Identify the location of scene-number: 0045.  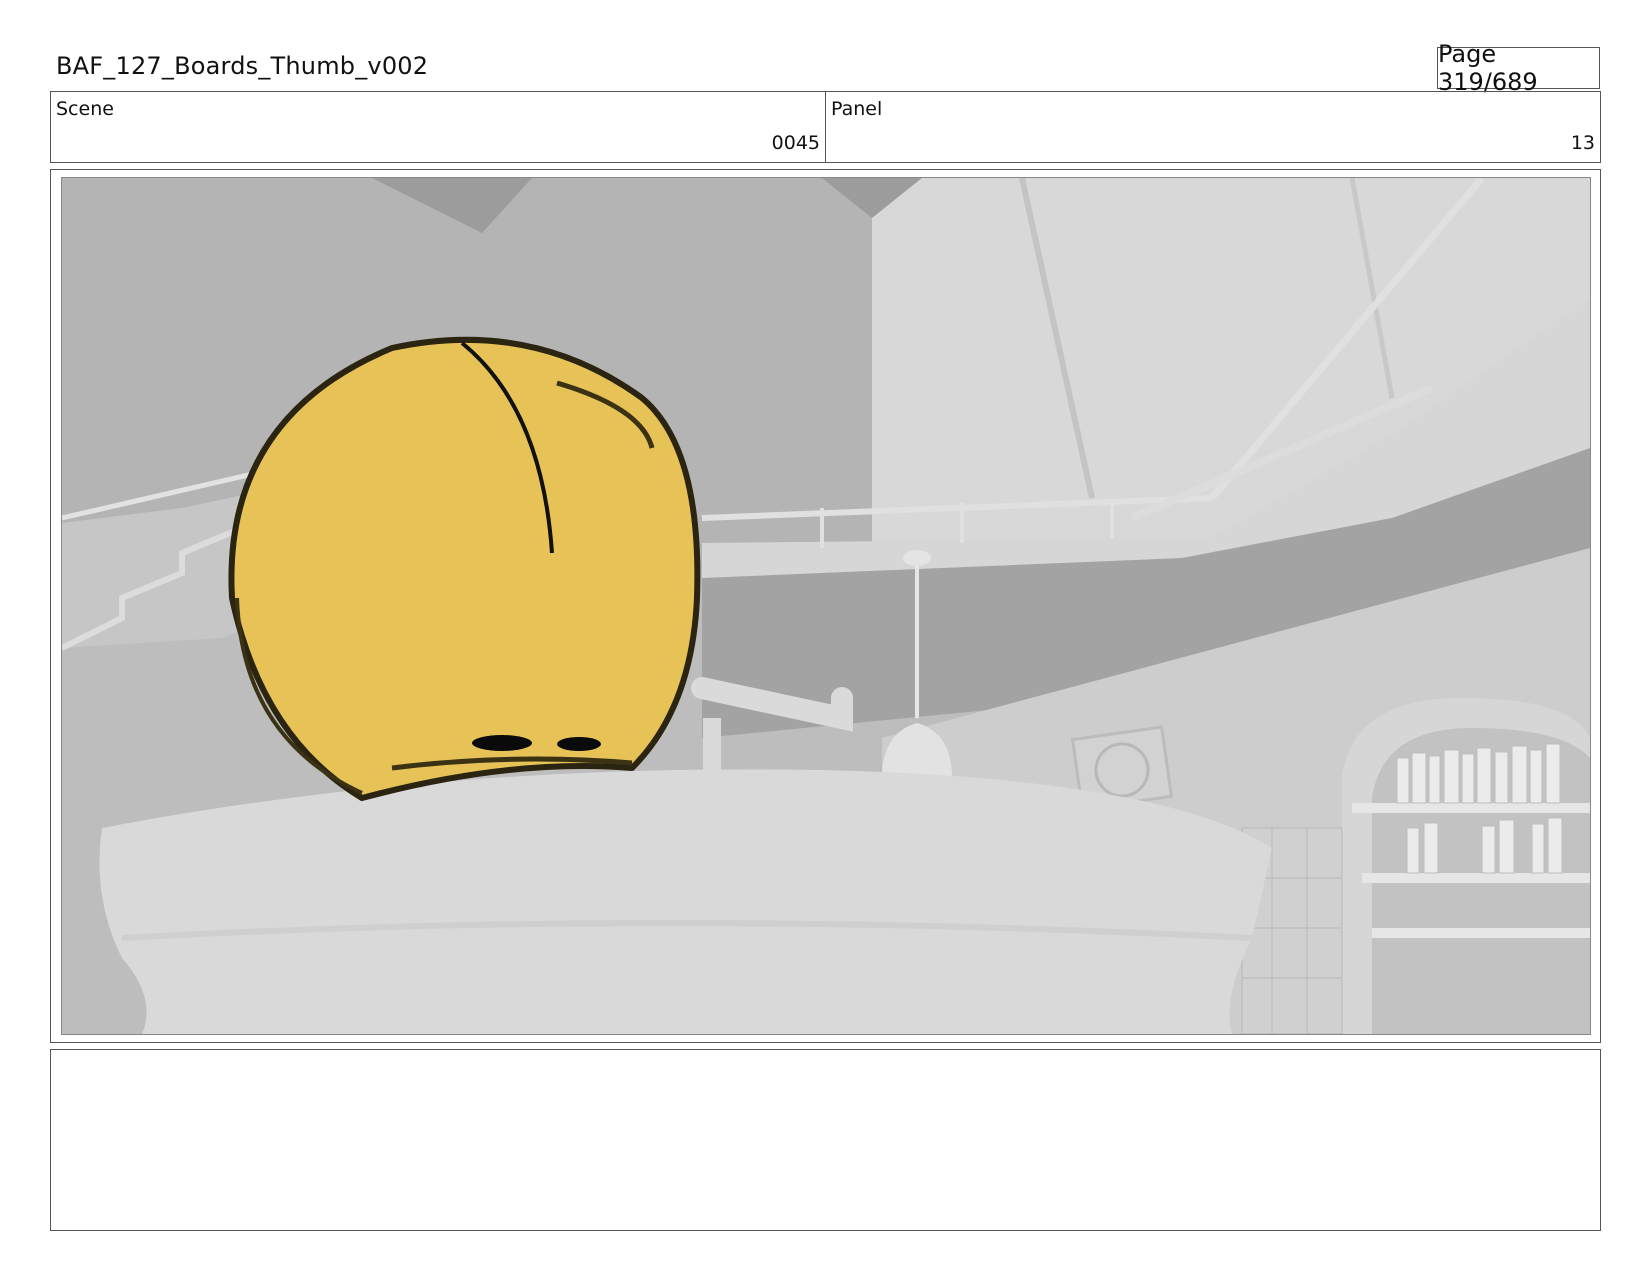
(795, 143).